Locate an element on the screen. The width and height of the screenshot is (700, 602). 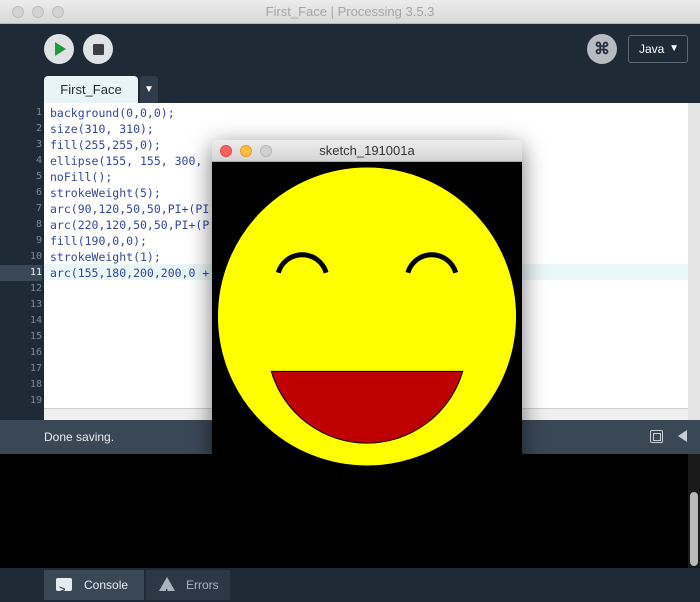
line-number: 1 is located at coordinates (38, 112).